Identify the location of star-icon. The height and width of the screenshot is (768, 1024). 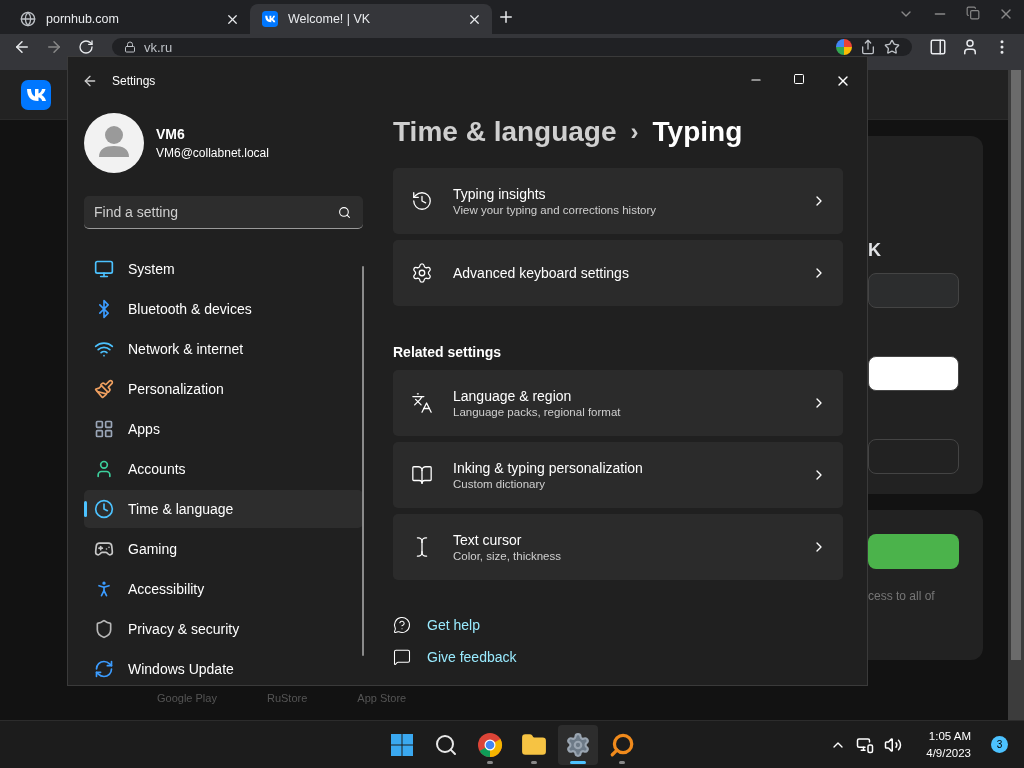
(892, 47).